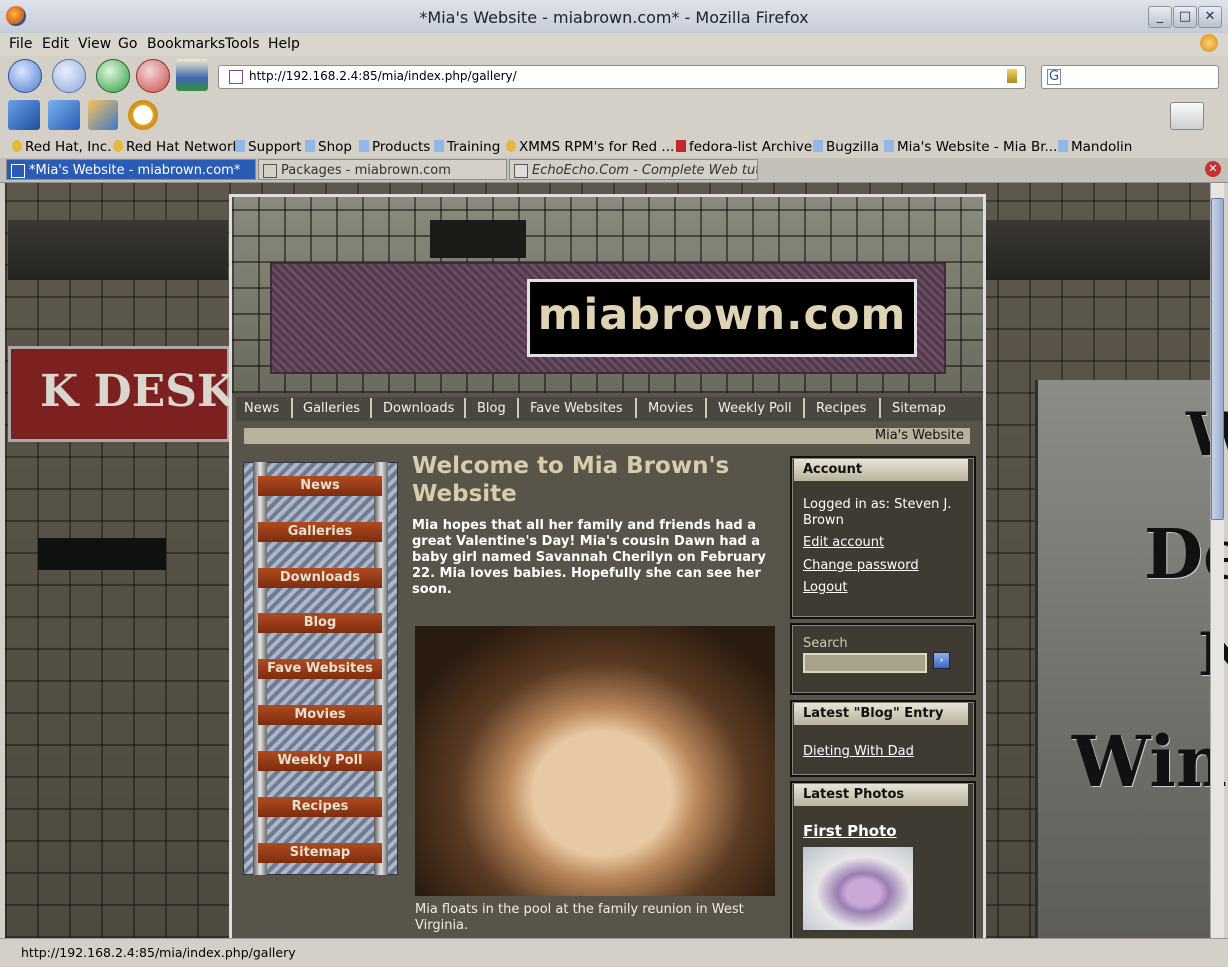 The width and height of the screenshot is (1228, 967). I want to click on photo-thumbnail, so click(858, 888).